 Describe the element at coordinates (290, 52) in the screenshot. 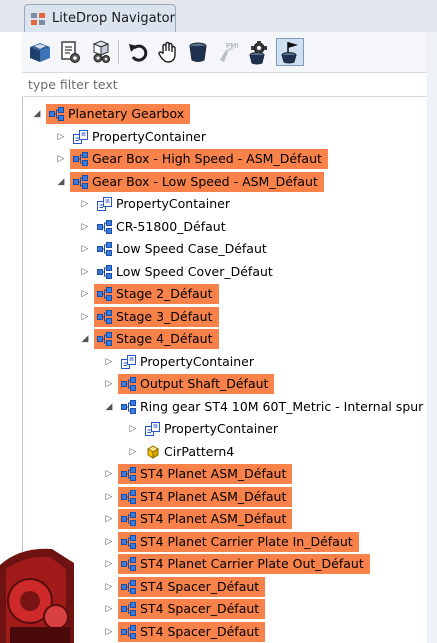

I see `flag-drop-button` at that location.